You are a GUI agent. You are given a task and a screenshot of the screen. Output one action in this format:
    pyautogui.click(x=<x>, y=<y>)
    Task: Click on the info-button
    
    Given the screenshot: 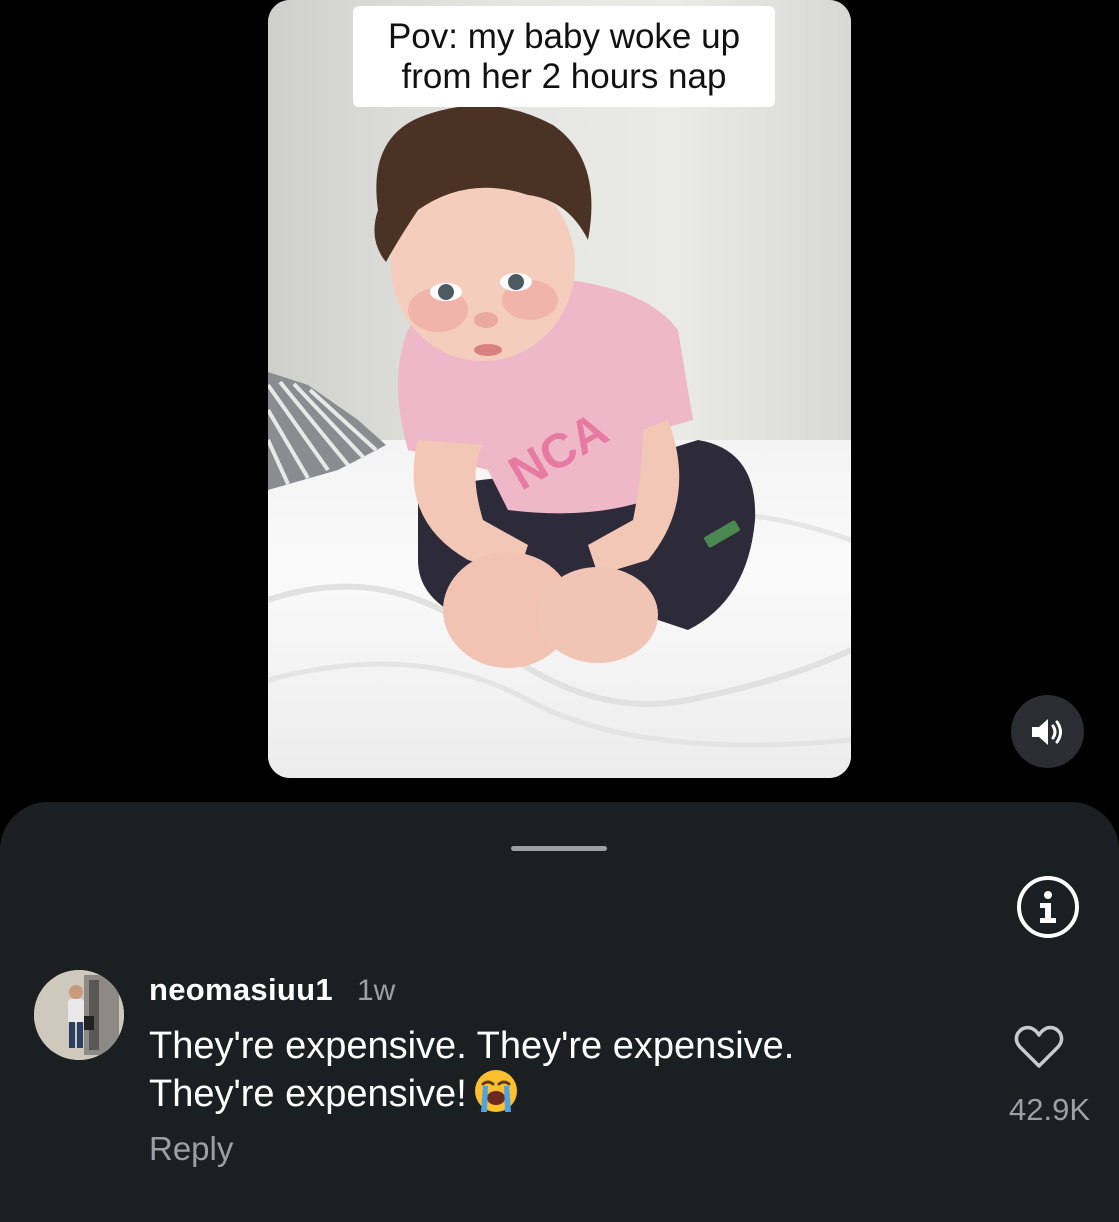 What is the action you would take?
    pyautogui.click(x=1048, y=907)
    